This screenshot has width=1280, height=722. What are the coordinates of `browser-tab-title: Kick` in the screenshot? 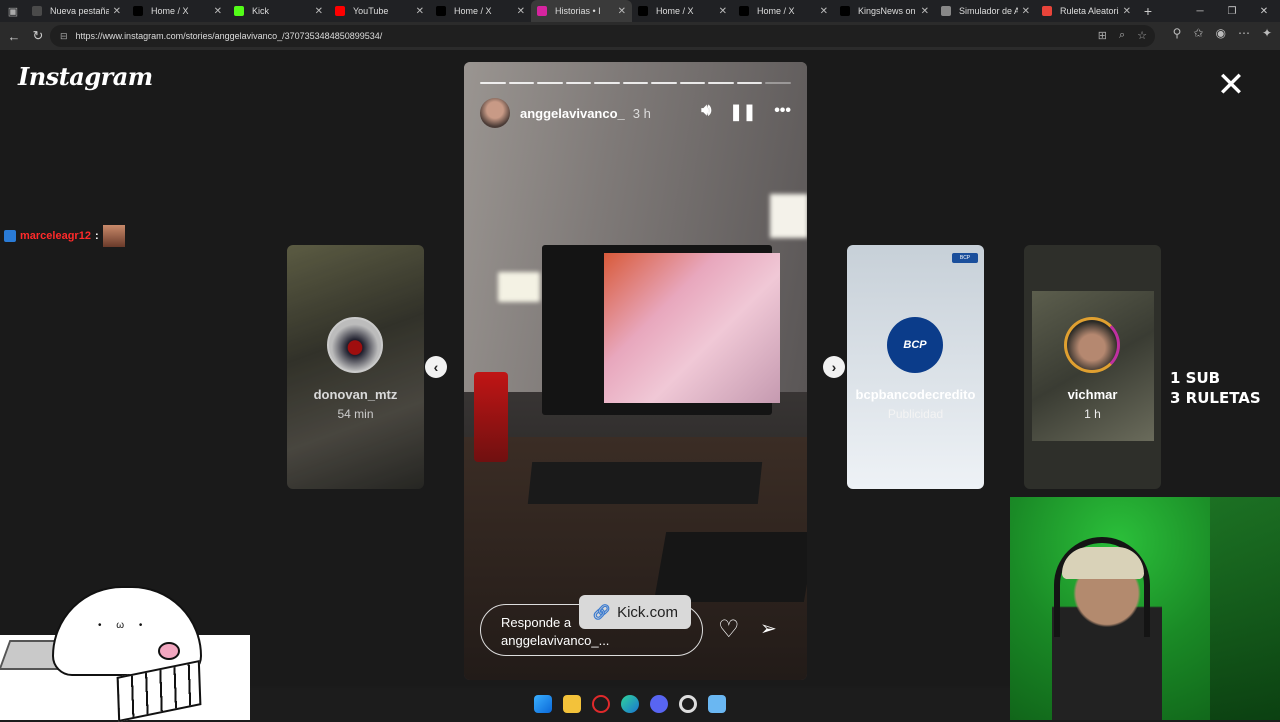 It's located at (261, 11).